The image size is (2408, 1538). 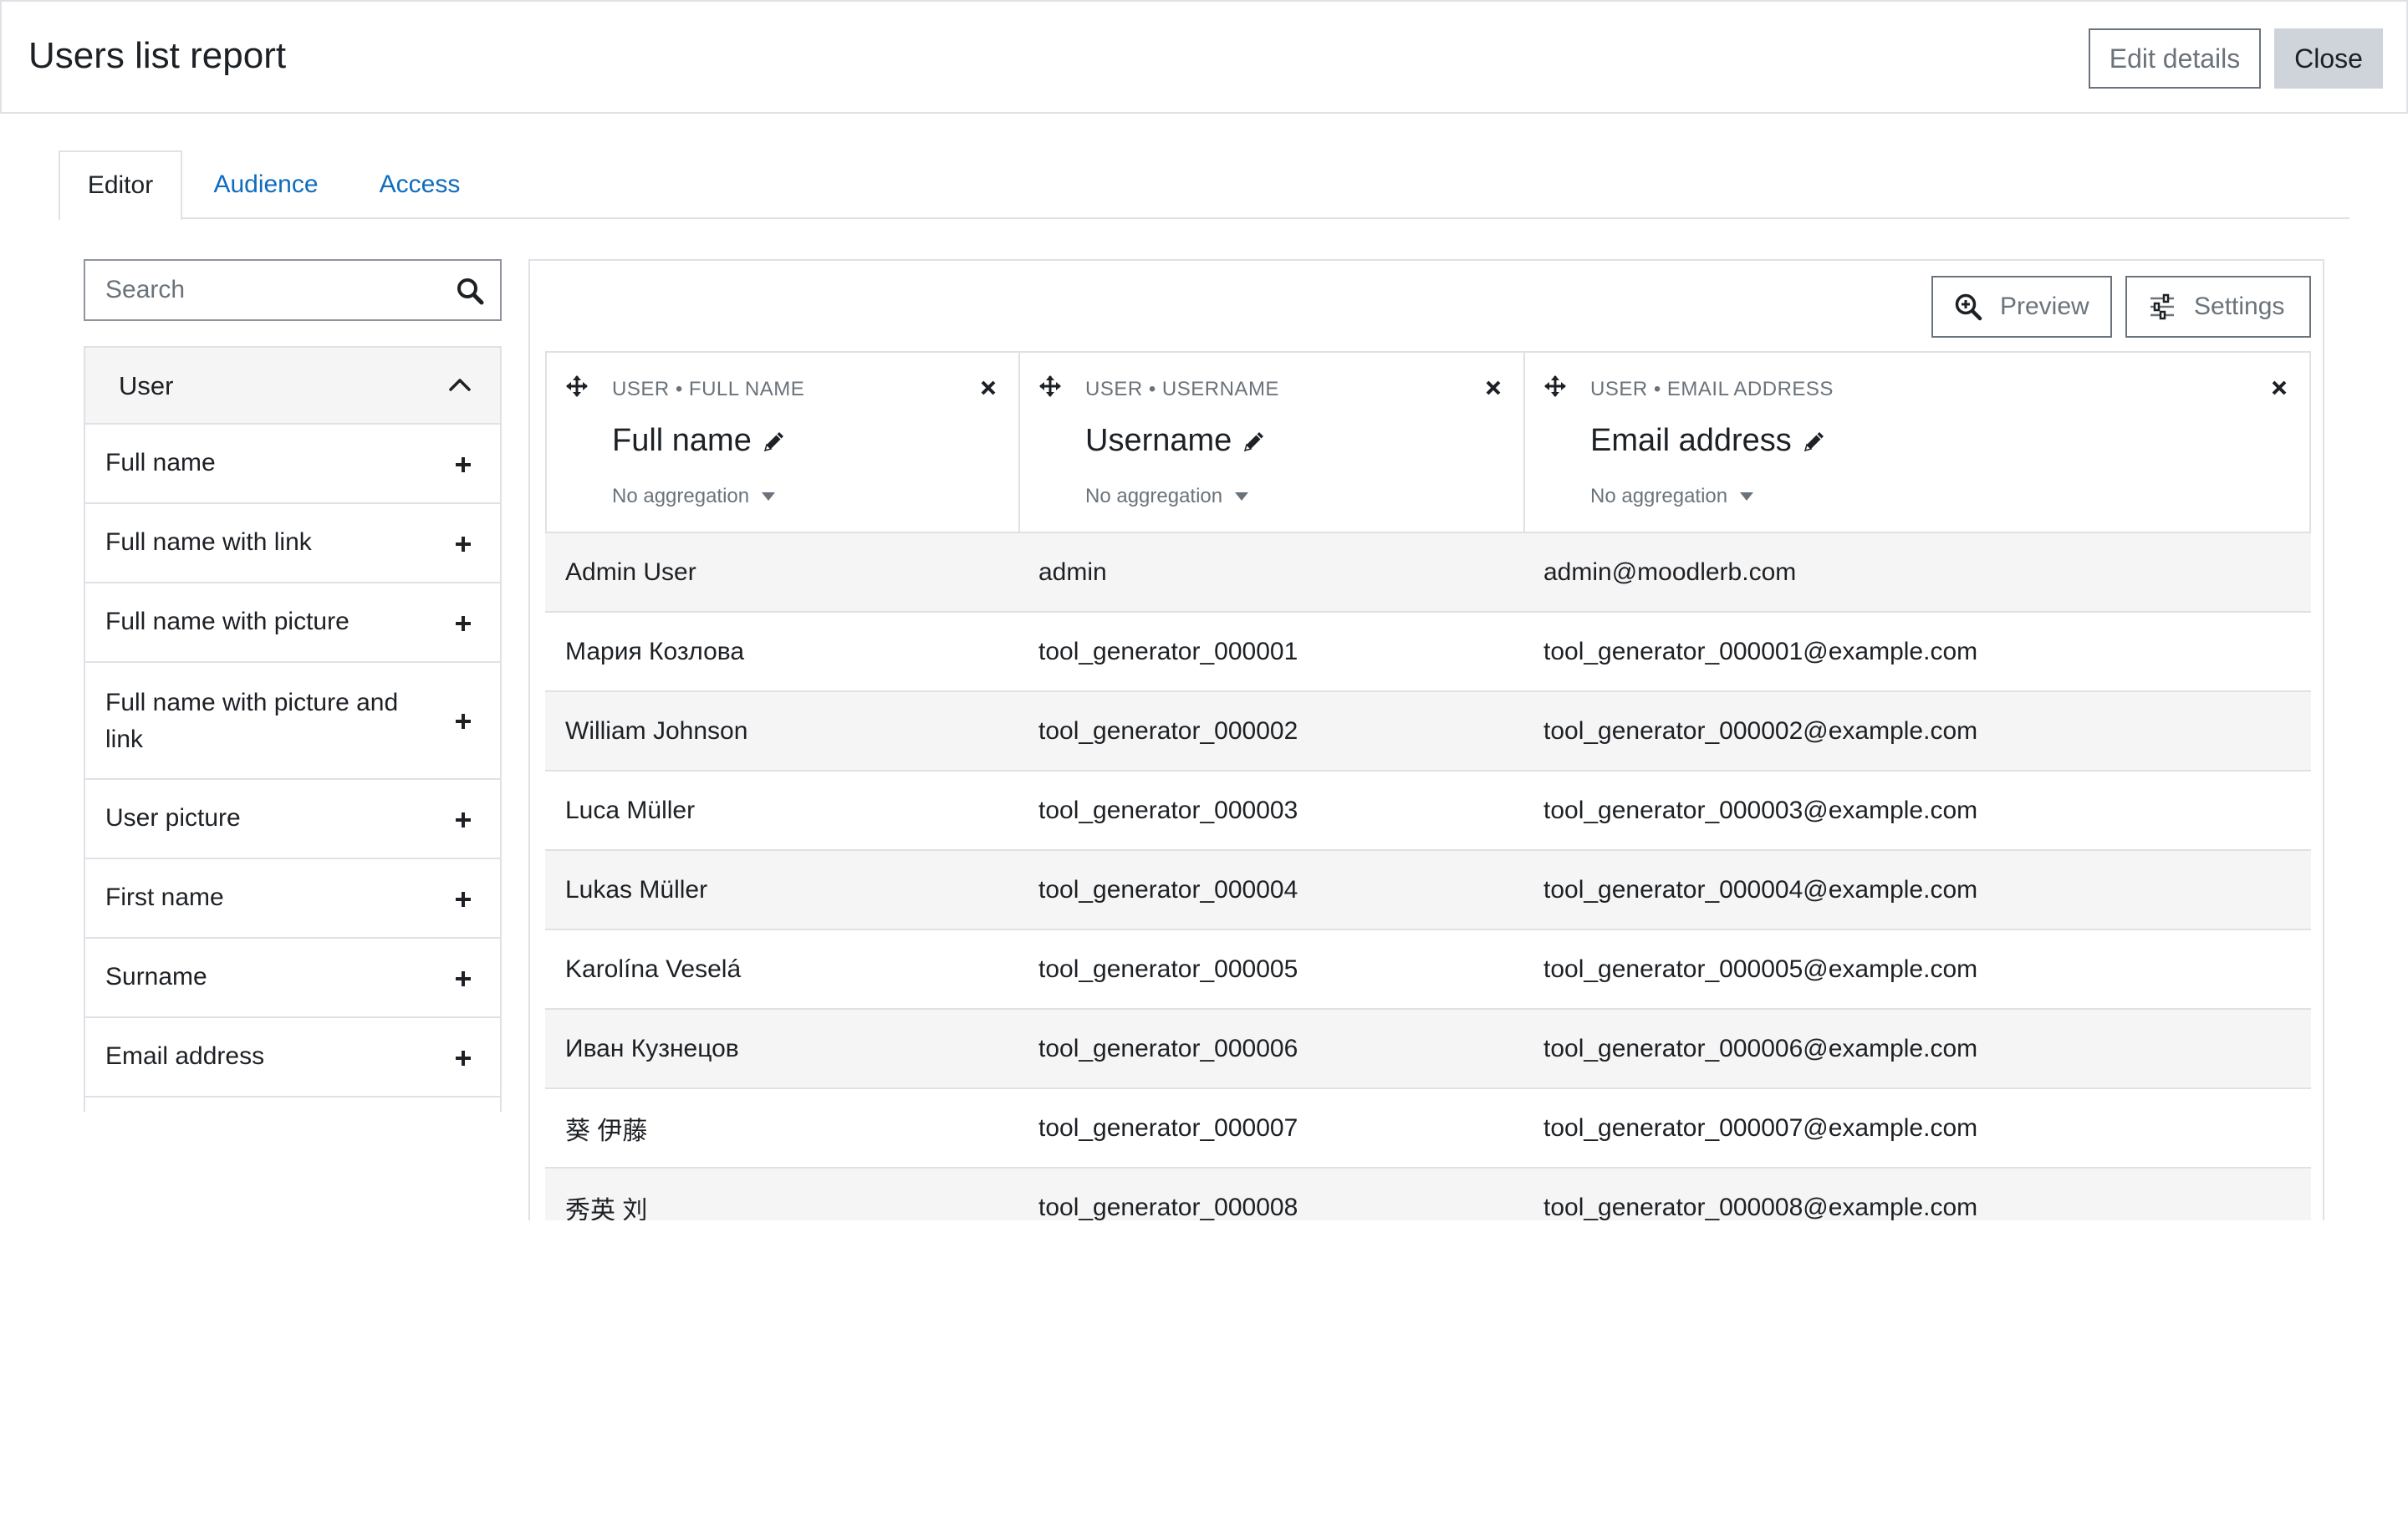 What do you see at coordinates (1204, 185) in the screenshot?
I see `report-tabs: Editor Audience Access` at bounding box center [1204, 185].